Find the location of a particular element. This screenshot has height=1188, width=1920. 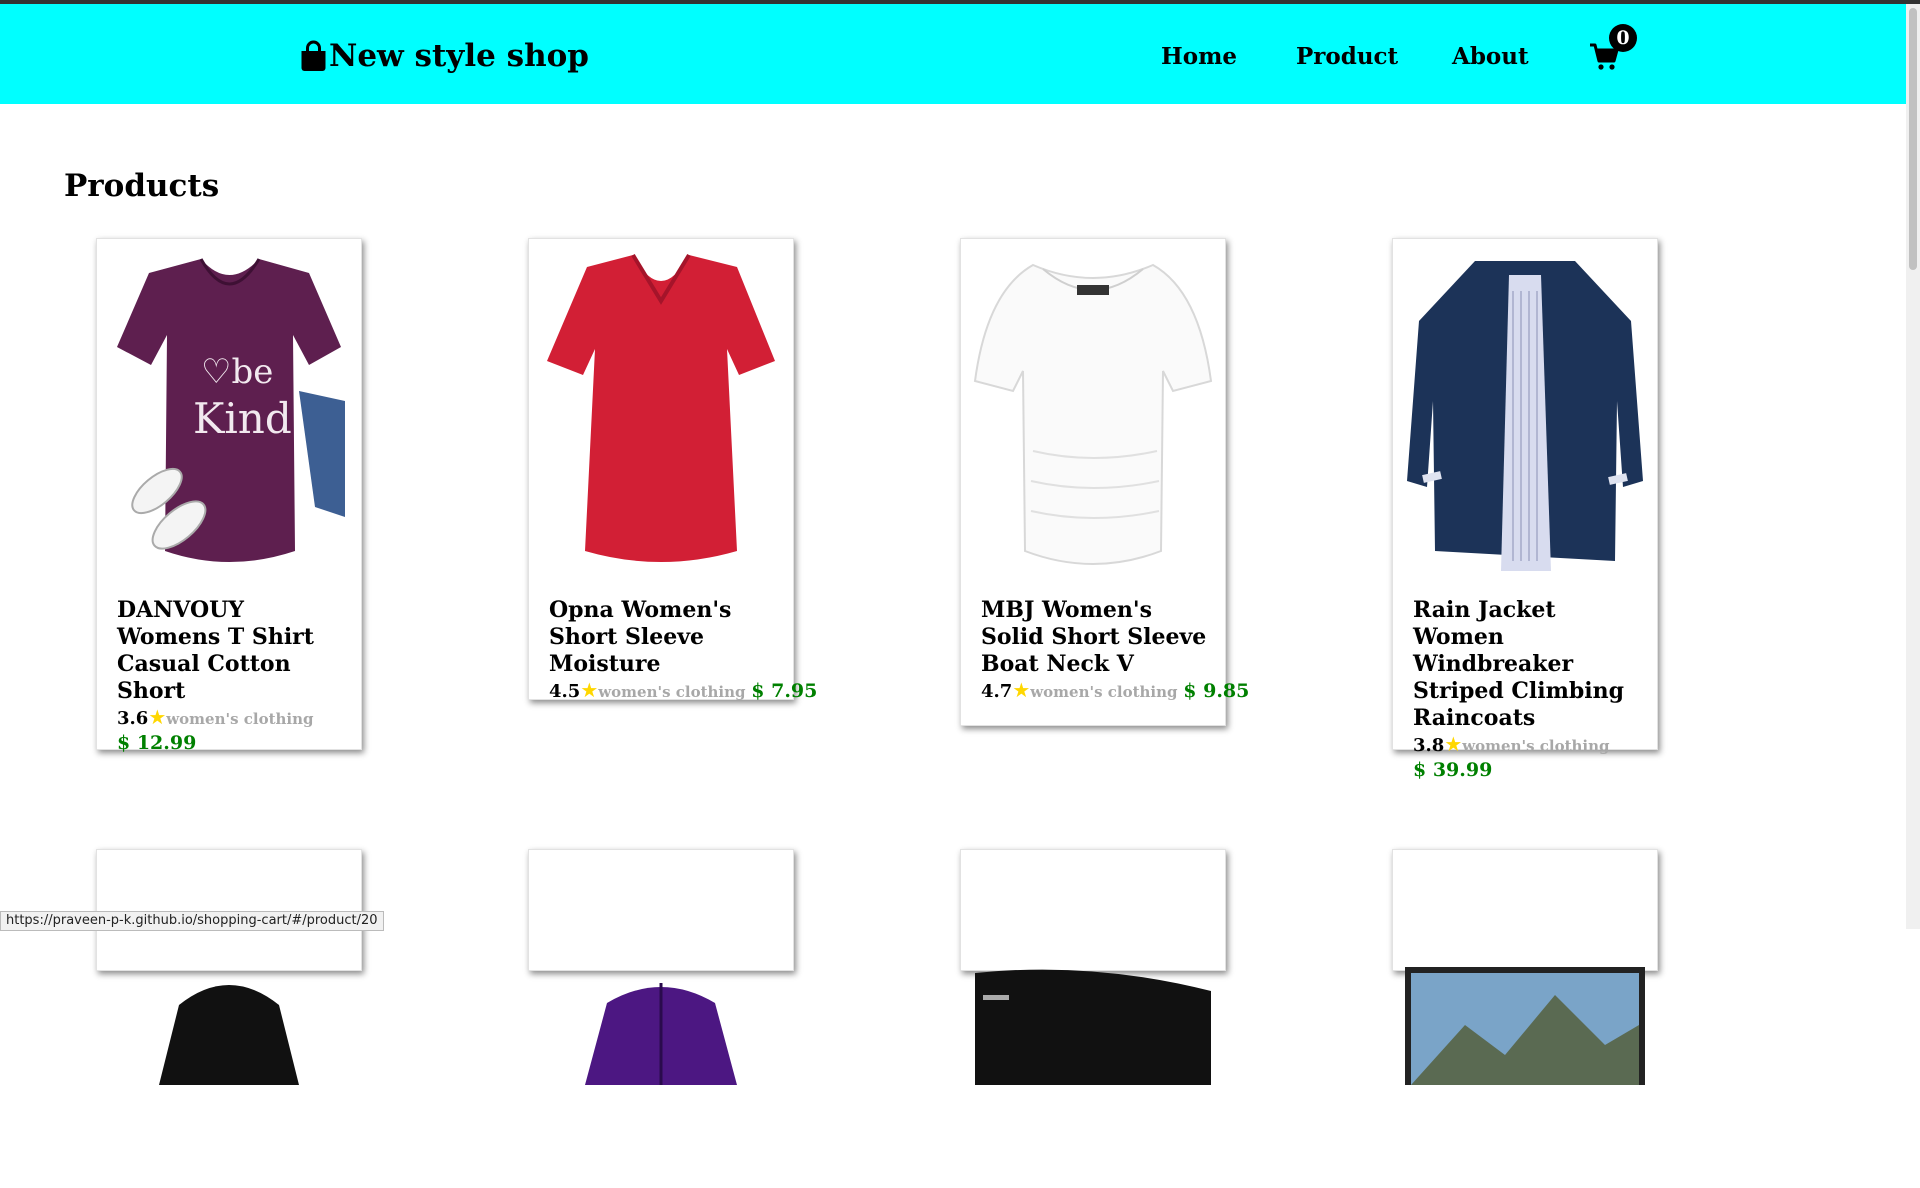

product-image-tshirt-white is located at coordinates (1093, 414).